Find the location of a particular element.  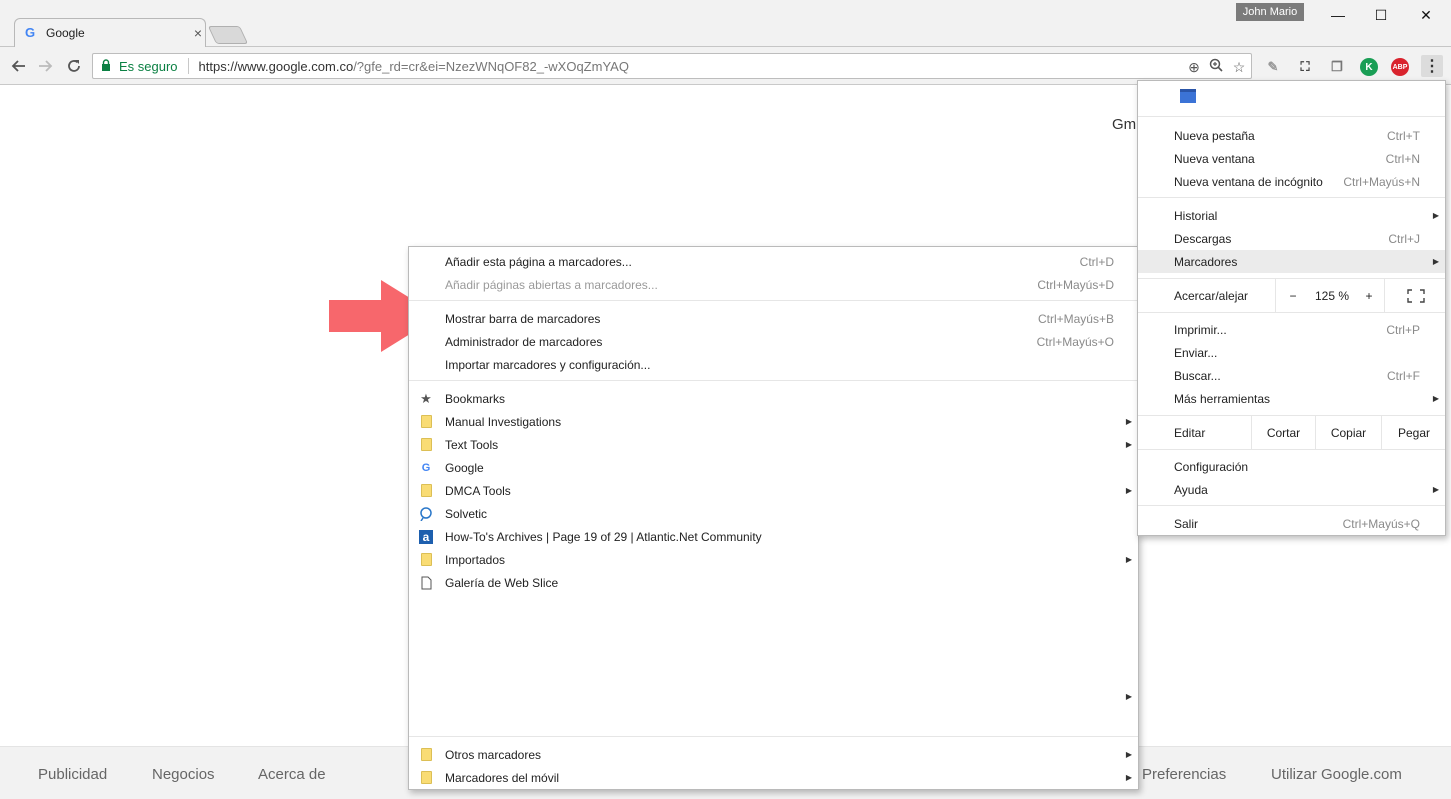

zoom-row: Acercar/alejar − 125 % + is located at coordinates (1291, 295).